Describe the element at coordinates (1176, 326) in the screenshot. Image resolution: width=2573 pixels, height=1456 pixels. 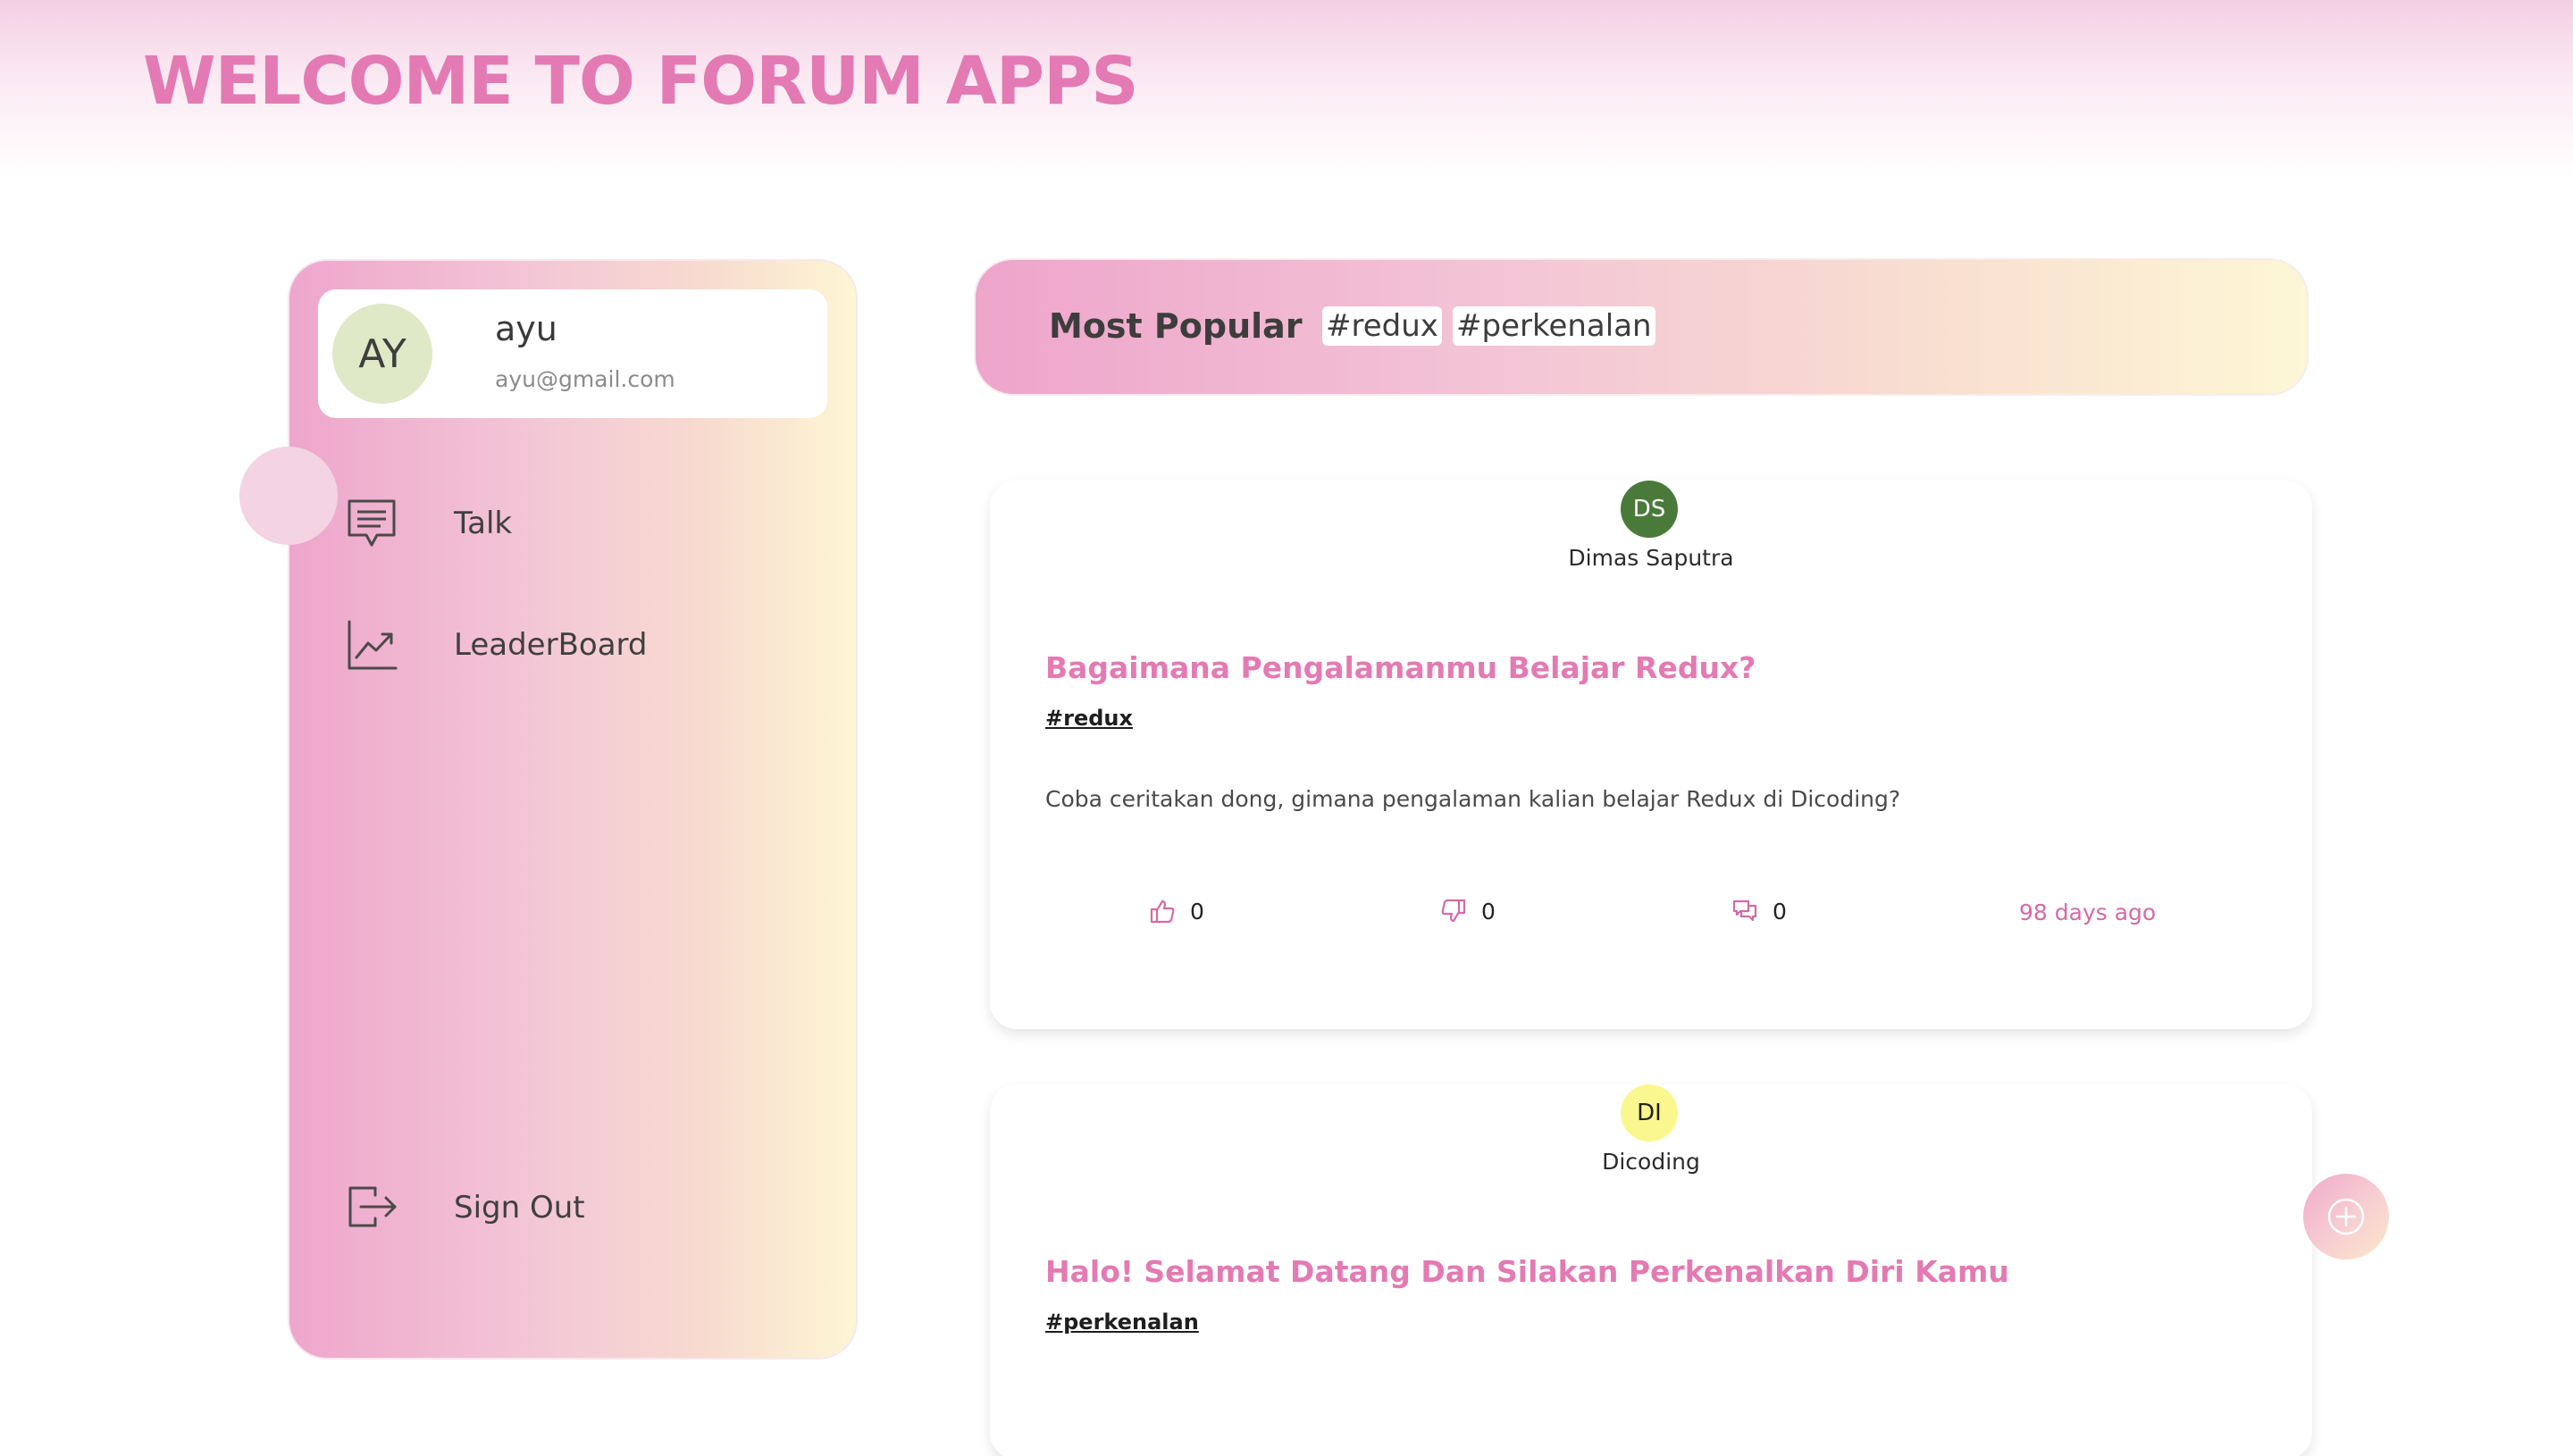
I see `popular-label: Most Popular` at that location.